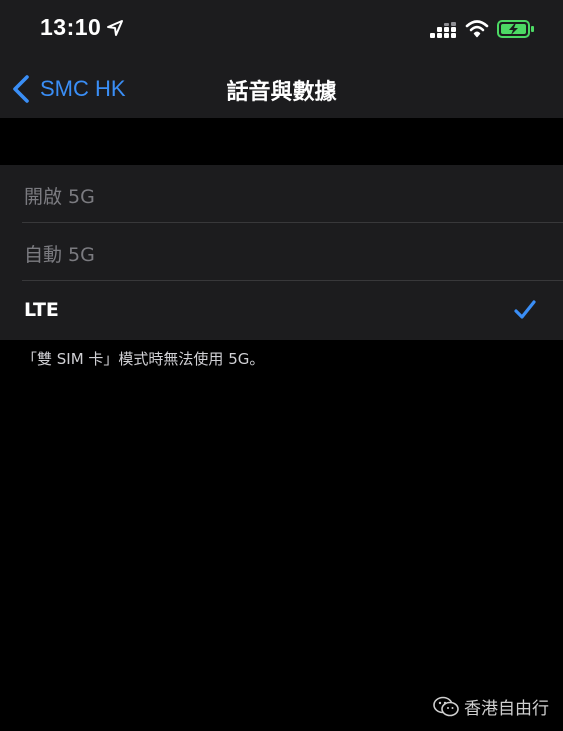  Describe the element at coordinates (281, 29) in the screenshot. I see `status-bar: 13:10` at that location.